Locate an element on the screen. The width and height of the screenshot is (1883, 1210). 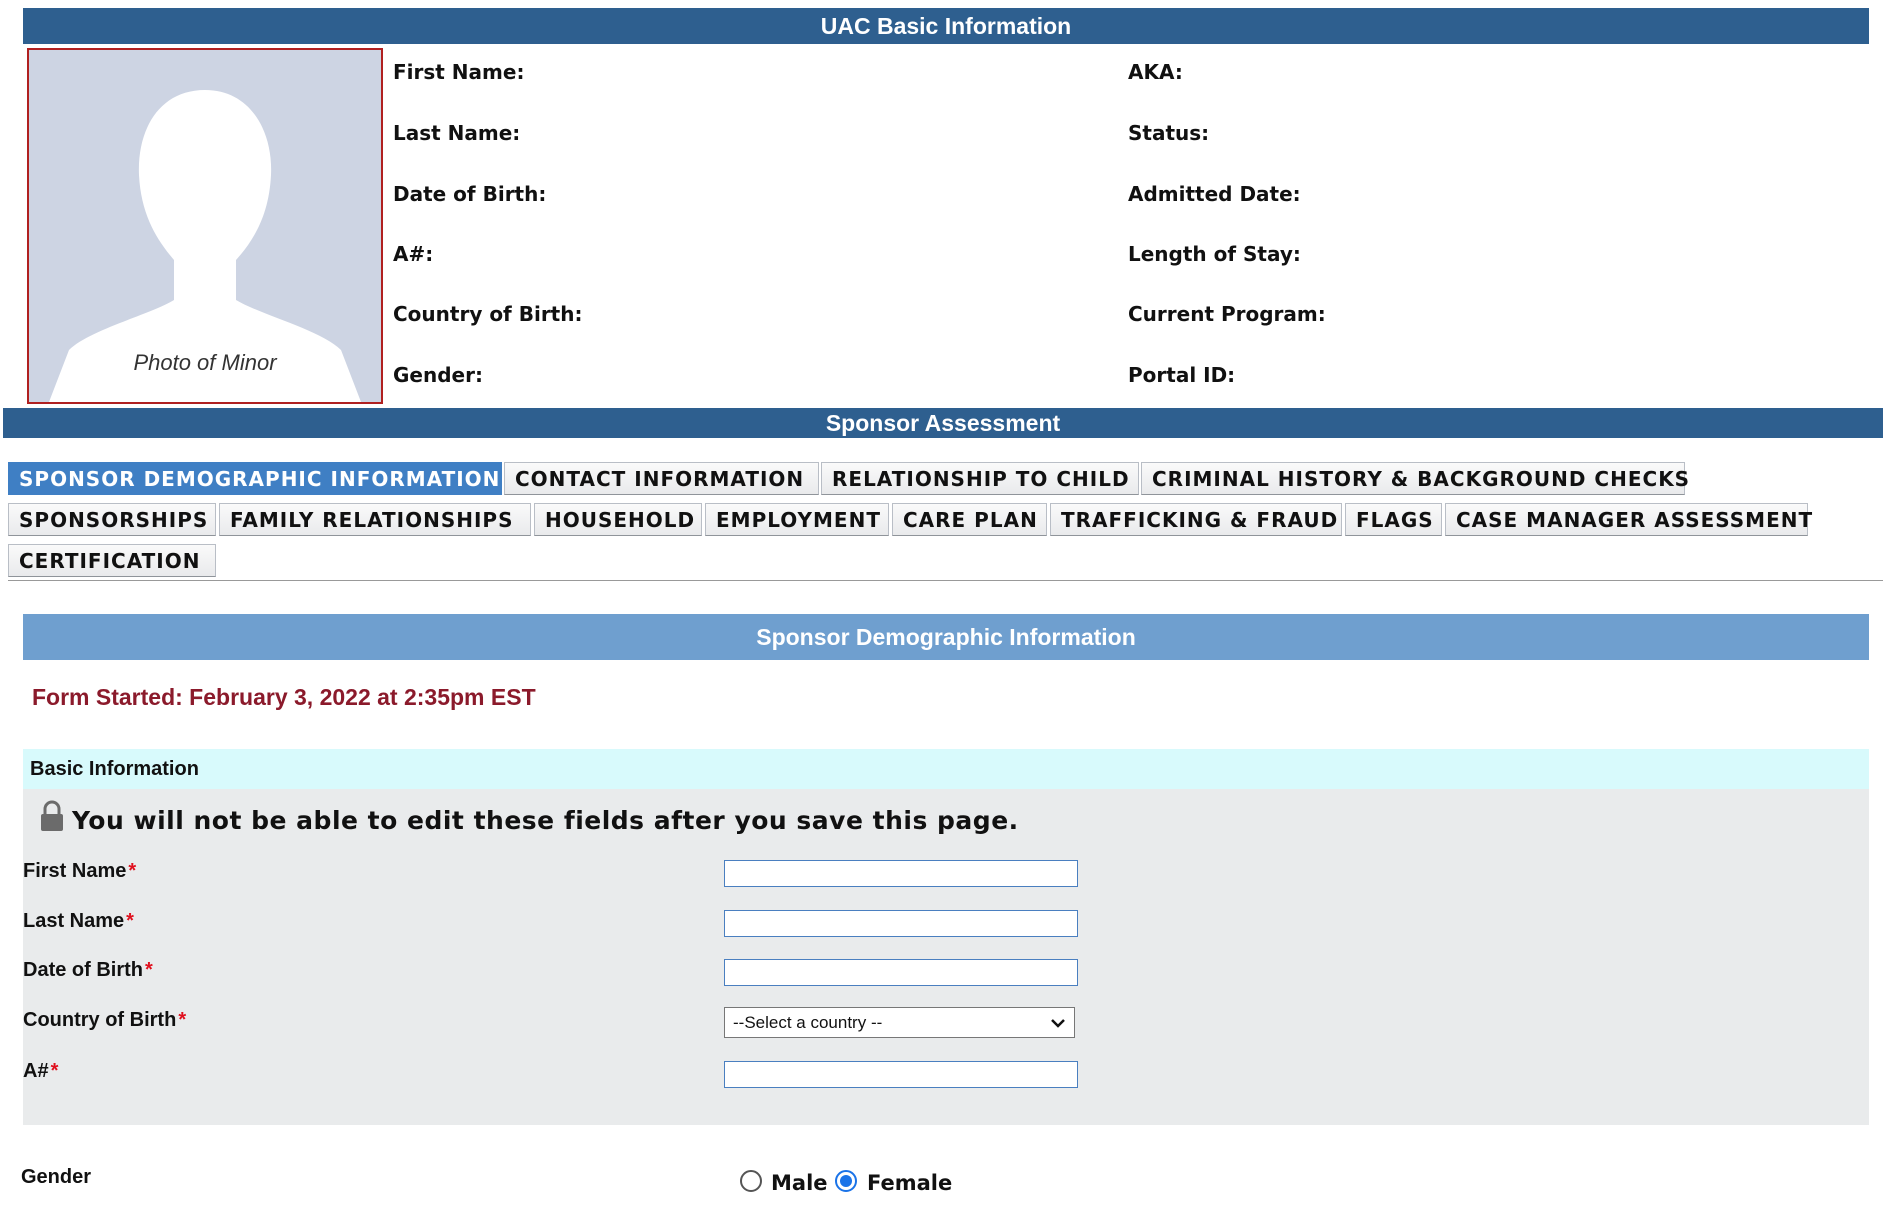
tab-certification: CERTIFICATION is located at coordinates (112, 560).